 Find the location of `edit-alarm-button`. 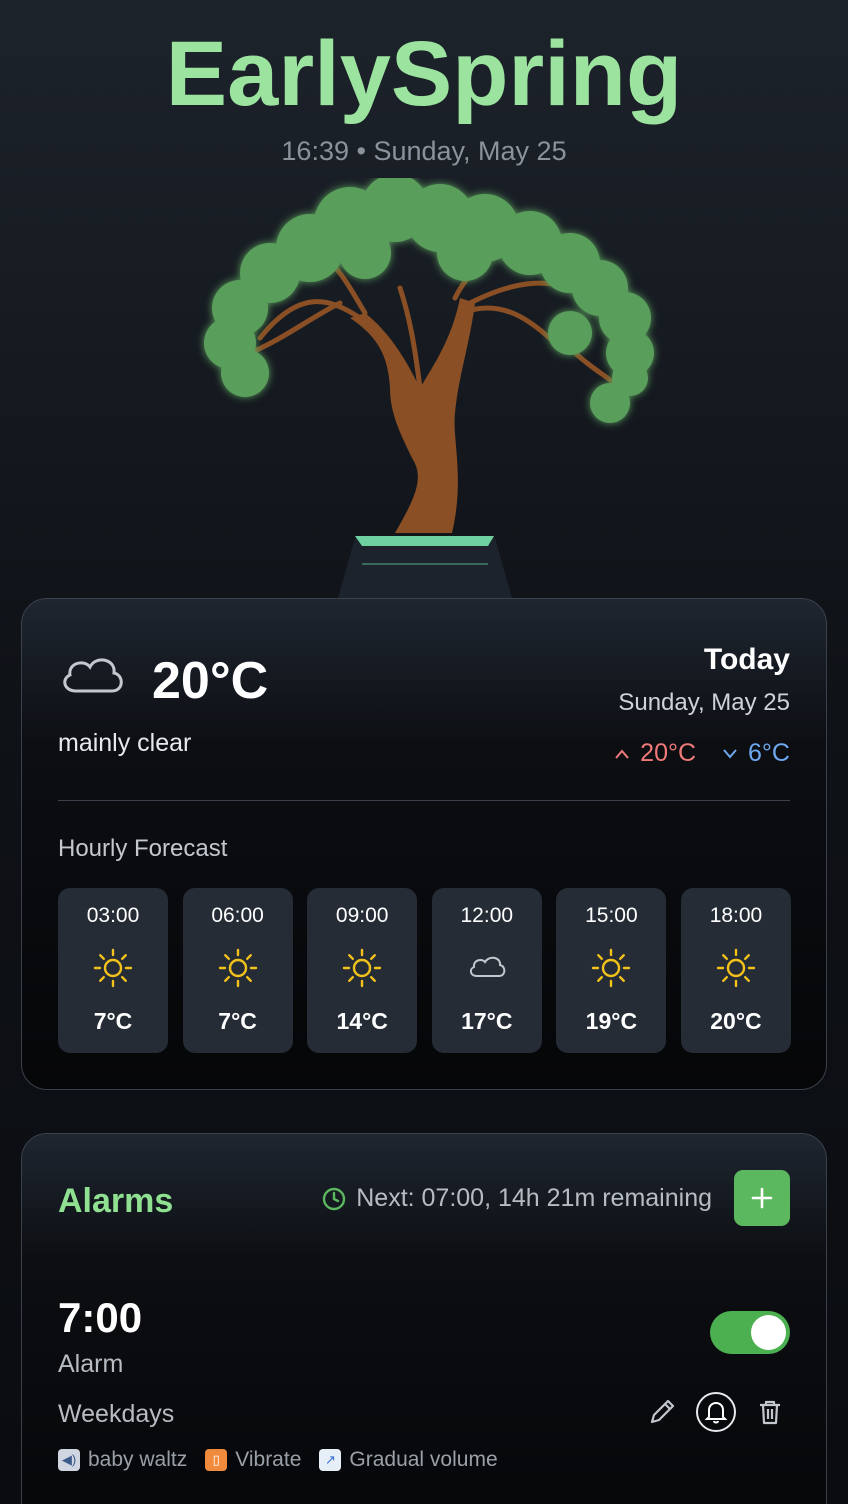

edit-alarm-button is located at coordinates (662, 1412).